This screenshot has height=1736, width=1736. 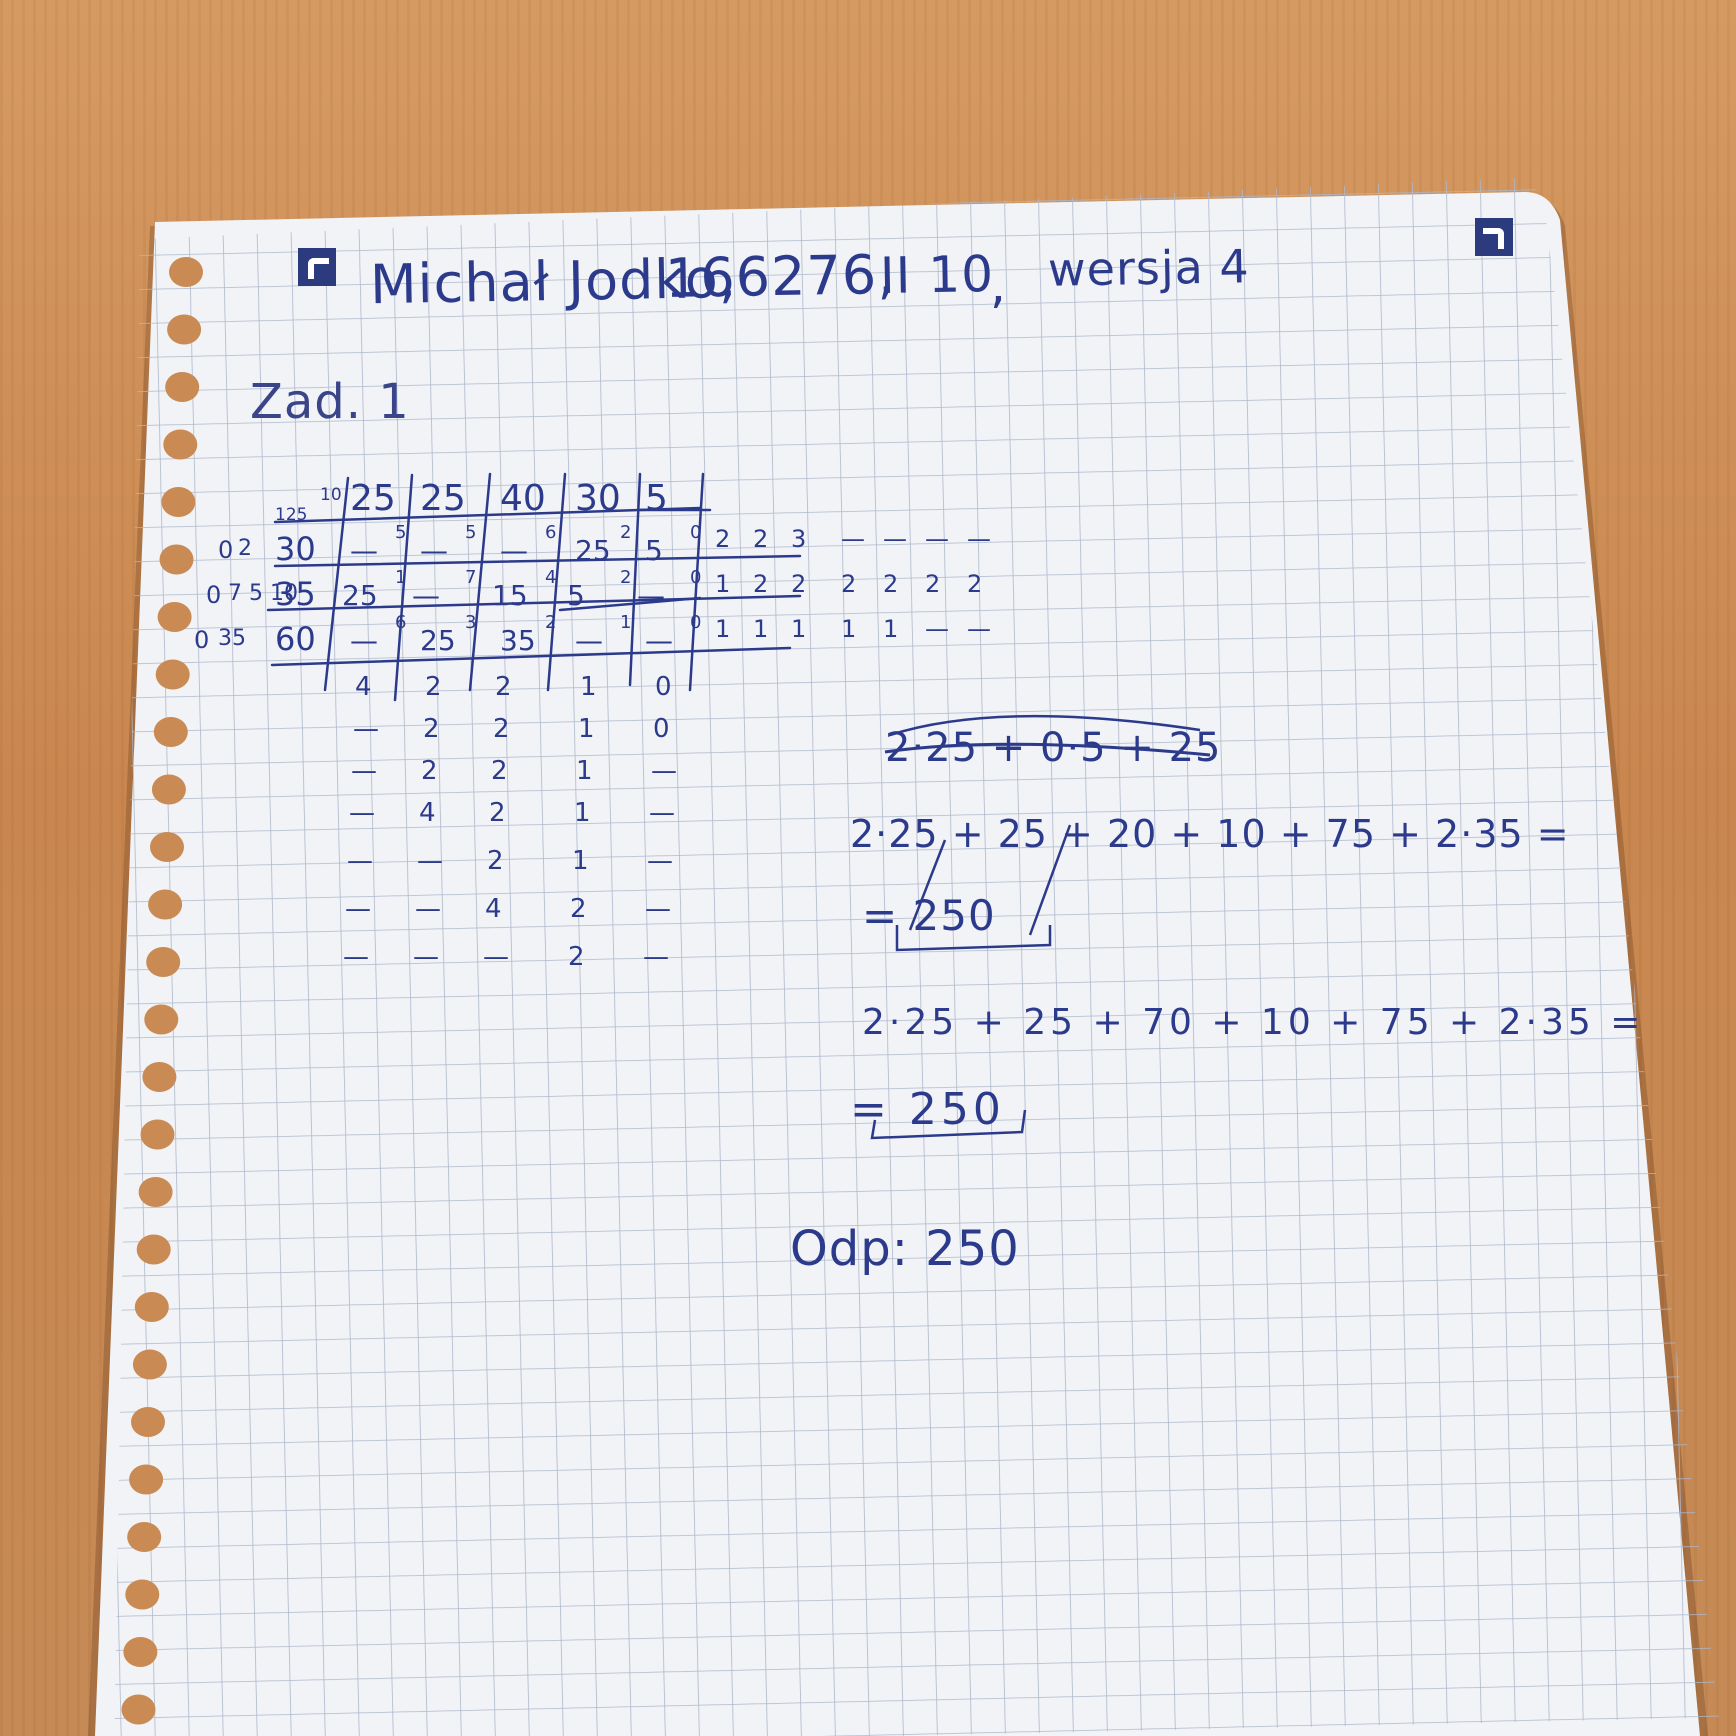 What do you see at coordinates (929, 915) in the screenshot?
I see `calculation-result-1: = 250` at bounding box center [929, 915].